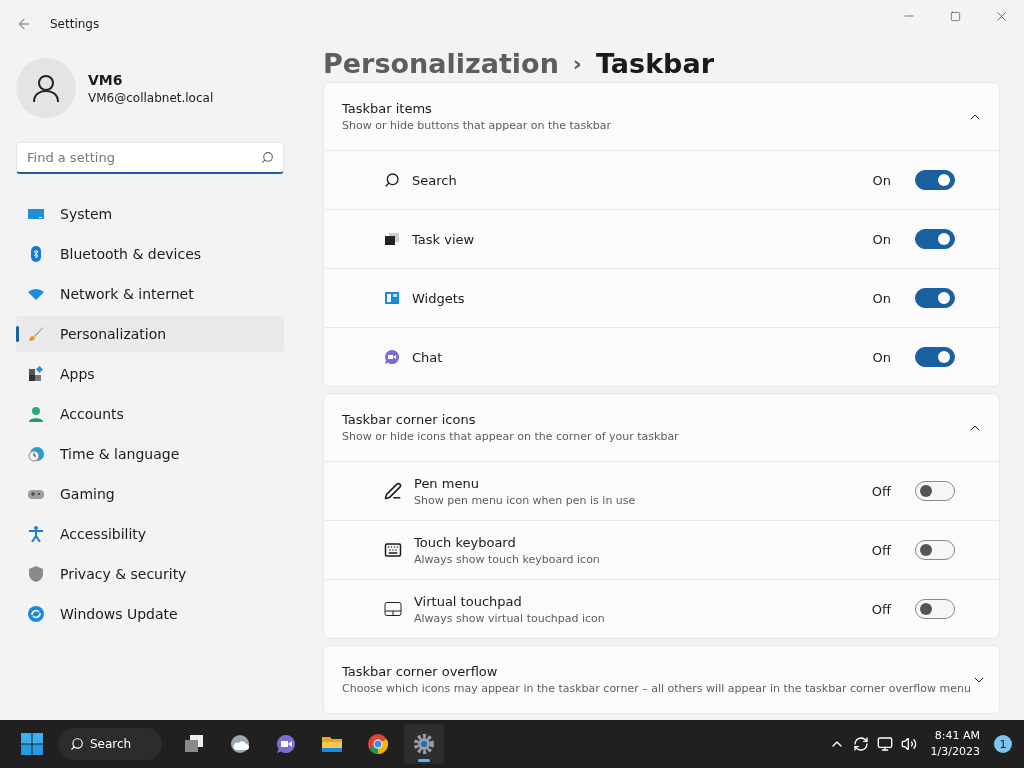 The height and width of the screenshot is (768, 1024). Describe the element at coordinates (438, 298) in the screenshot. I see `setting-label: Widgets` at that location.